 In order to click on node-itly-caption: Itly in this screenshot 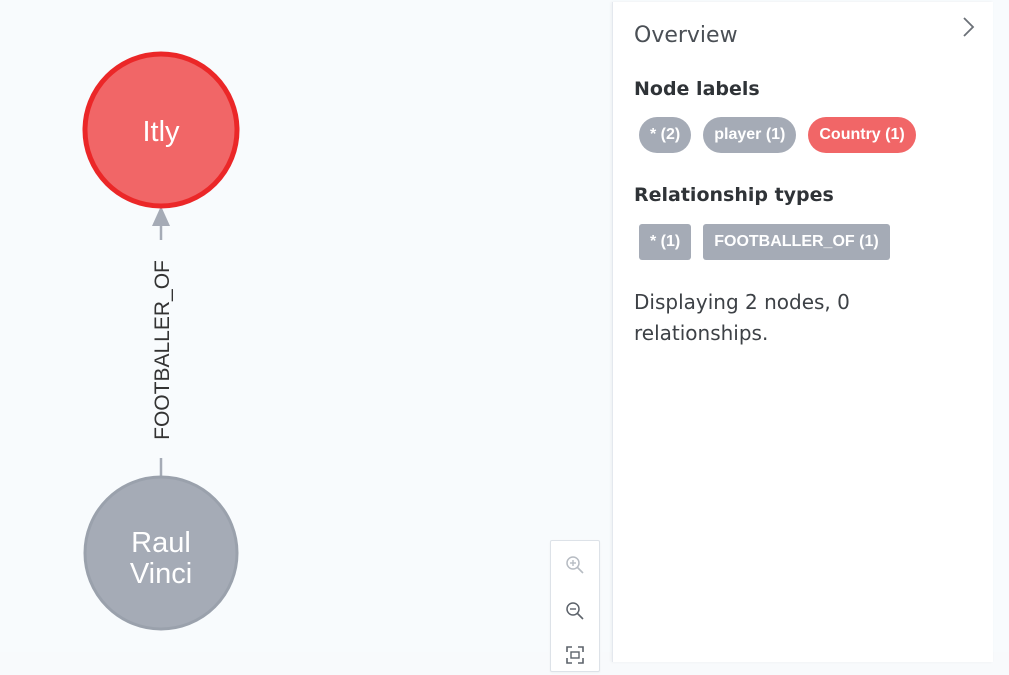, I will do `click(161, 132)`.